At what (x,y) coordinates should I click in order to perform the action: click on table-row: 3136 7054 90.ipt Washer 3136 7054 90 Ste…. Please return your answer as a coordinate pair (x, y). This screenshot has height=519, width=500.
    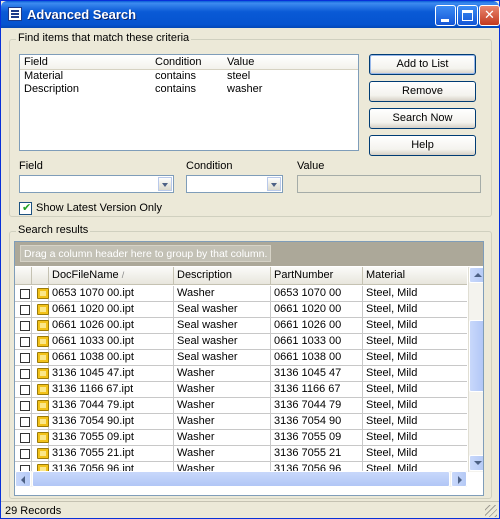
    Looking at the image, I should click on (241, 422).